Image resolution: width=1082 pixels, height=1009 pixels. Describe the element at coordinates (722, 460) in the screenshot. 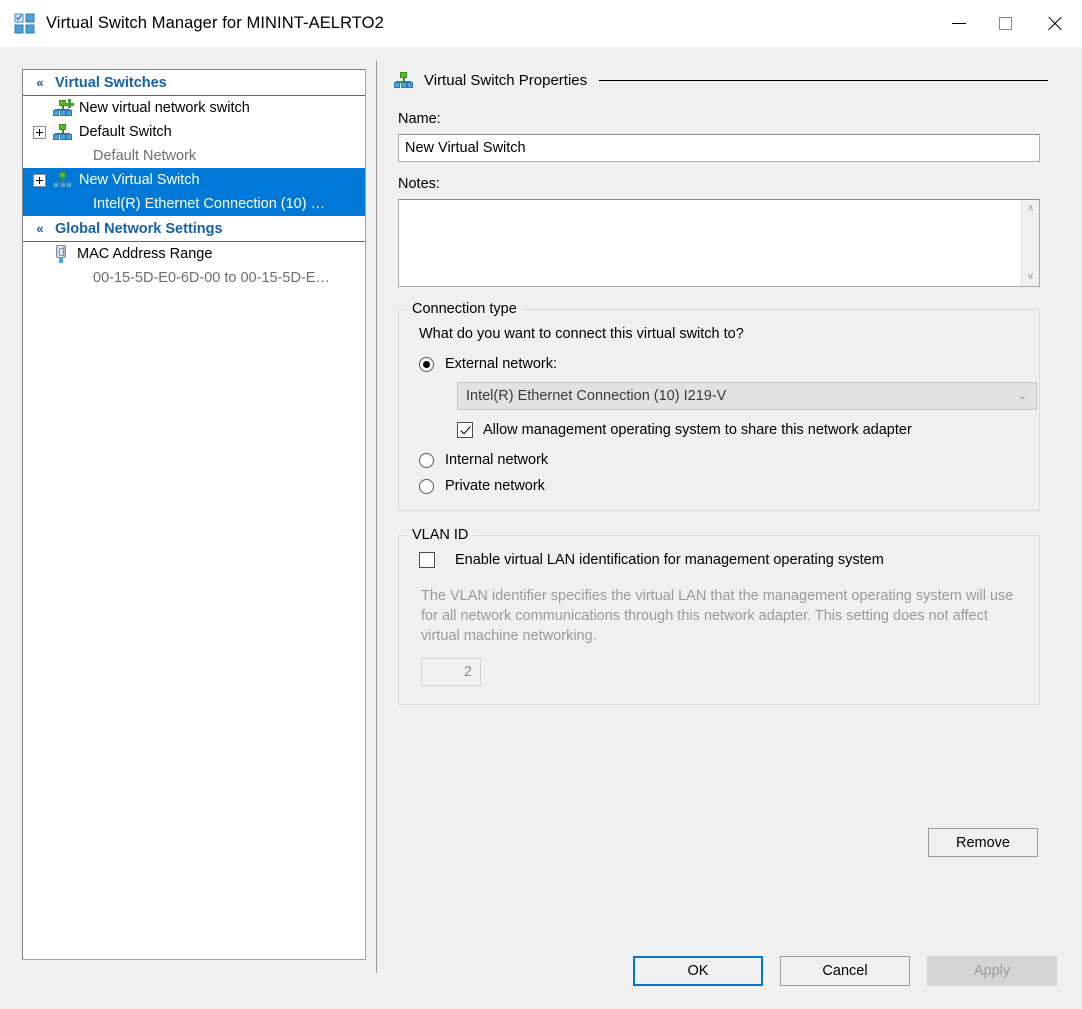

I see `radio-internal-network: Internal network` at that location.